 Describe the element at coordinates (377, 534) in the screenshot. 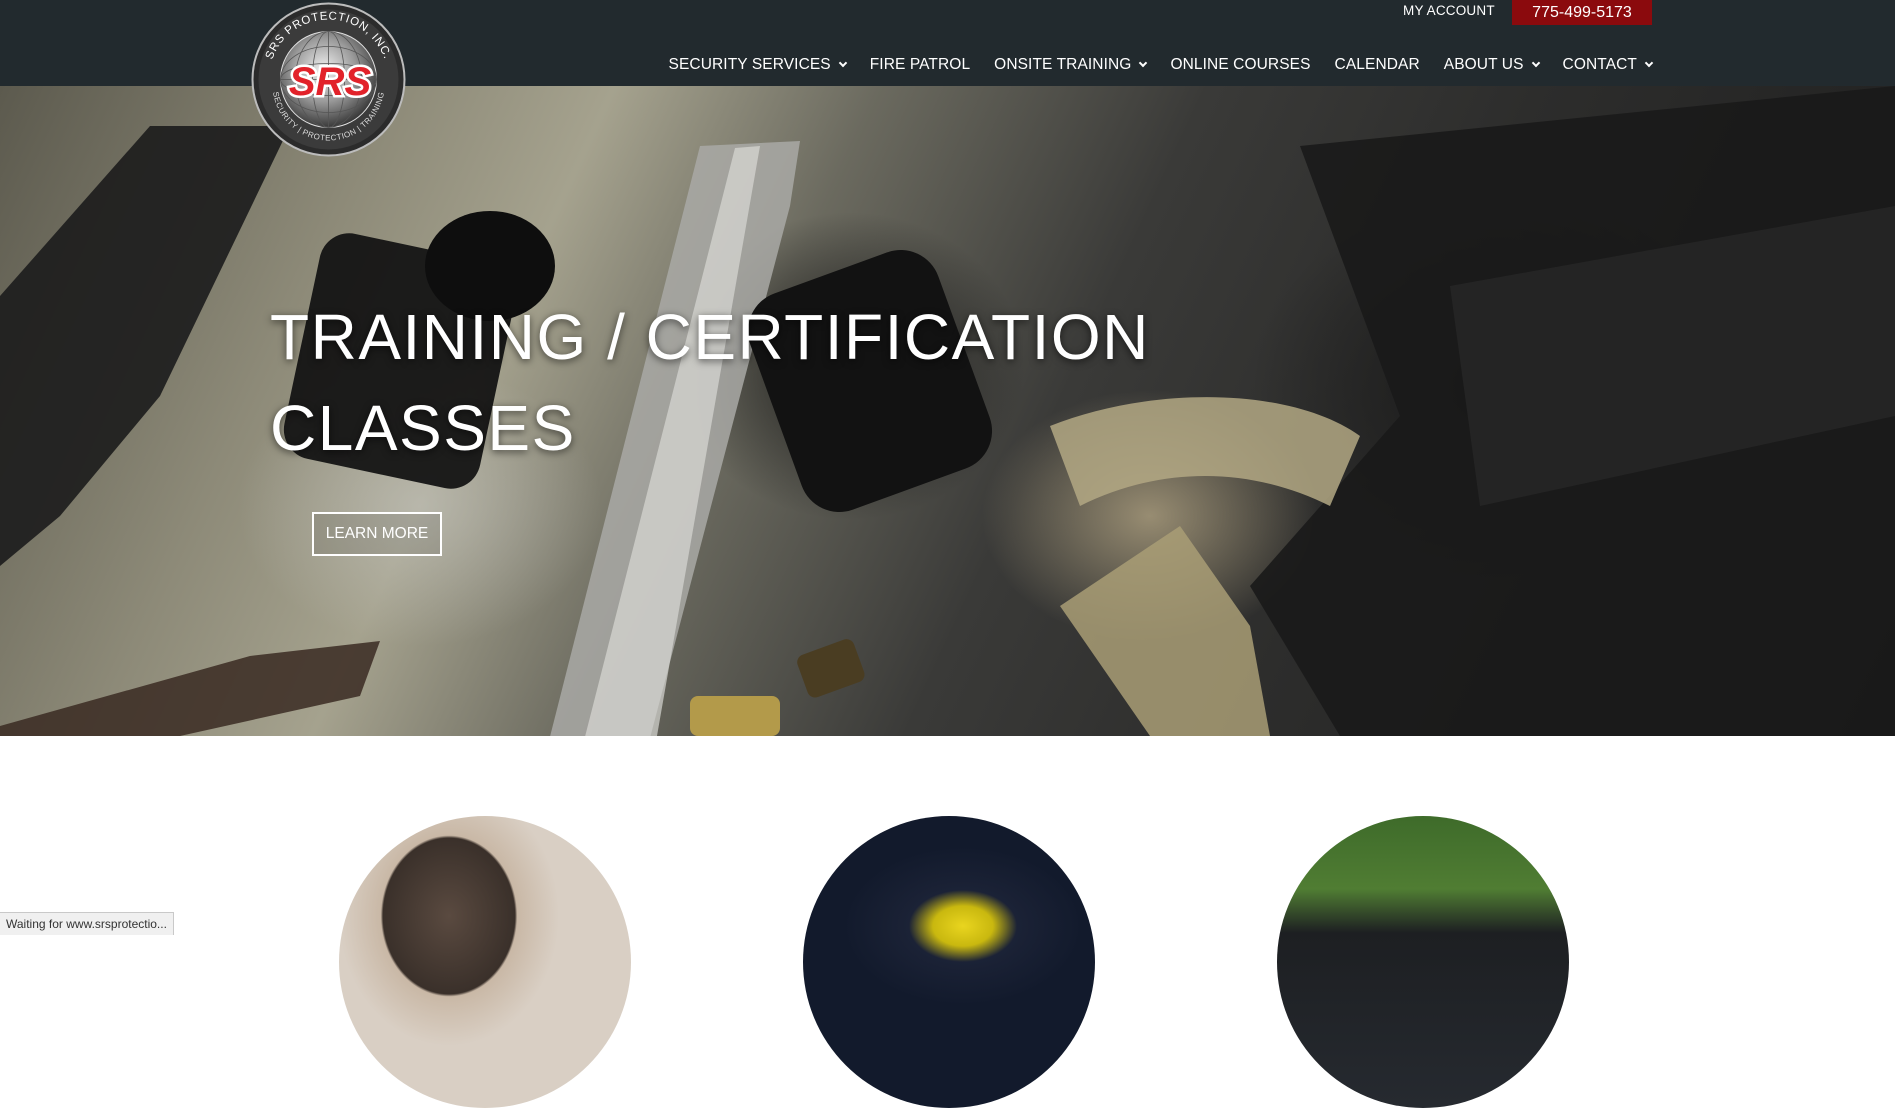

I see `learn-more-button: LEARN MORE` at that location.